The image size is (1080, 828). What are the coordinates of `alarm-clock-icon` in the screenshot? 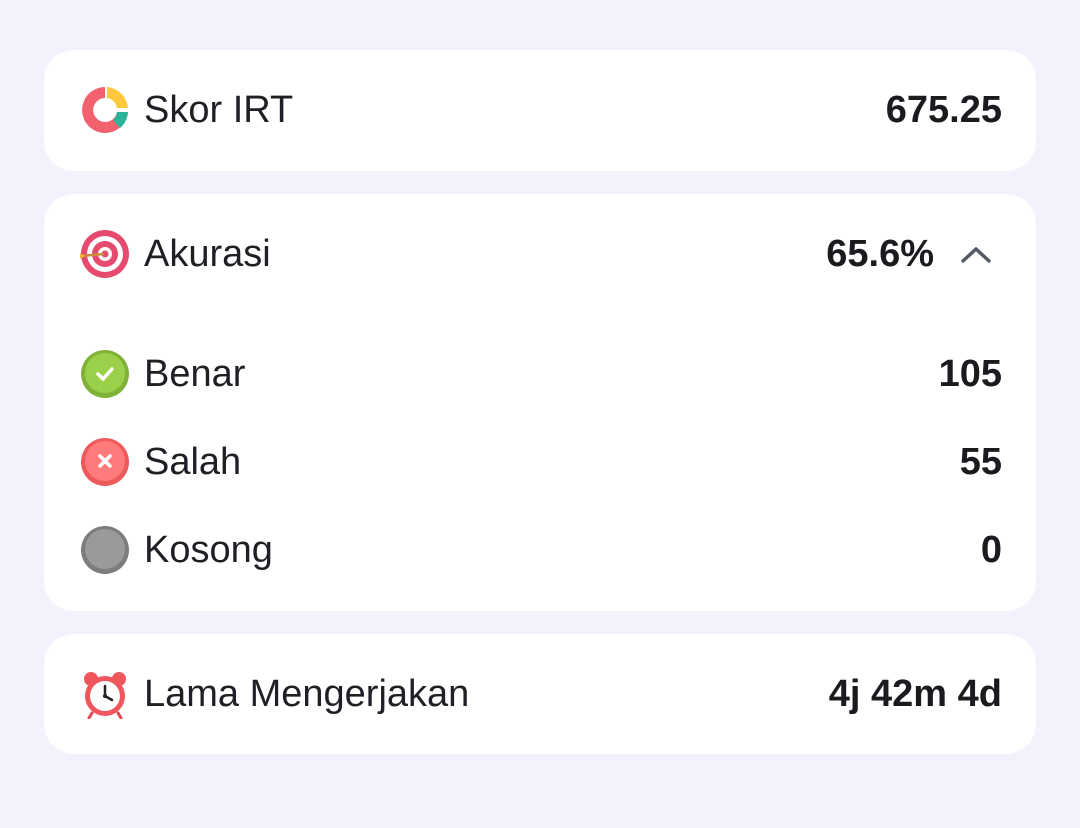 It's located at (105, 694).